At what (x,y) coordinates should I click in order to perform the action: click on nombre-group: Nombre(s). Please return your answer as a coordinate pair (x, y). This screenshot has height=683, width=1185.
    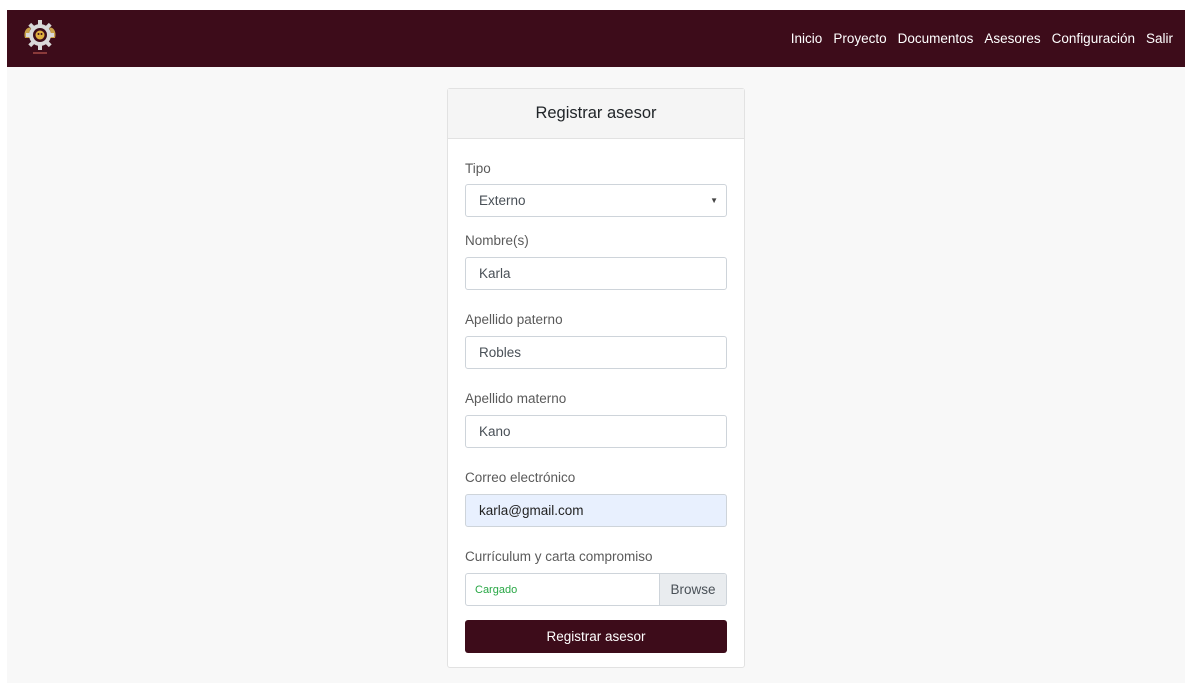
    Looking at the image, I should click on (596, 260).